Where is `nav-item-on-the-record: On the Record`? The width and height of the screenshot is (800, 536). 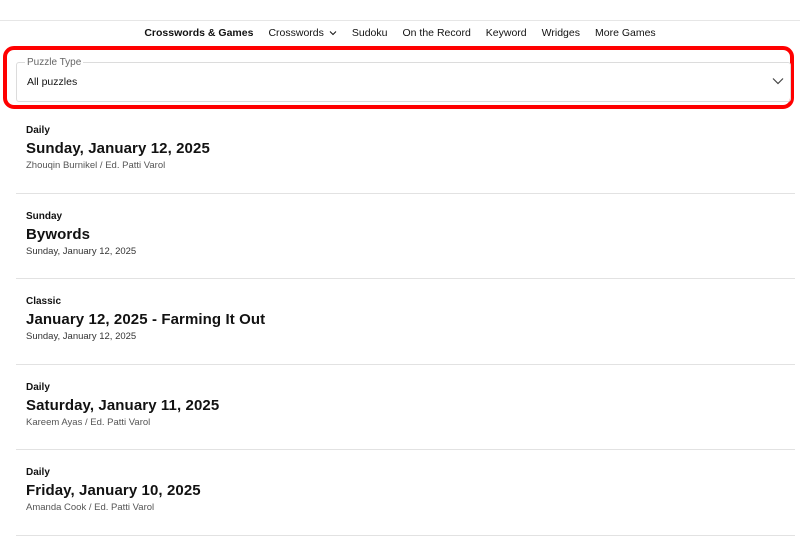
nav-item-on-the-record: On the Record is located at coordinates (436, 33).